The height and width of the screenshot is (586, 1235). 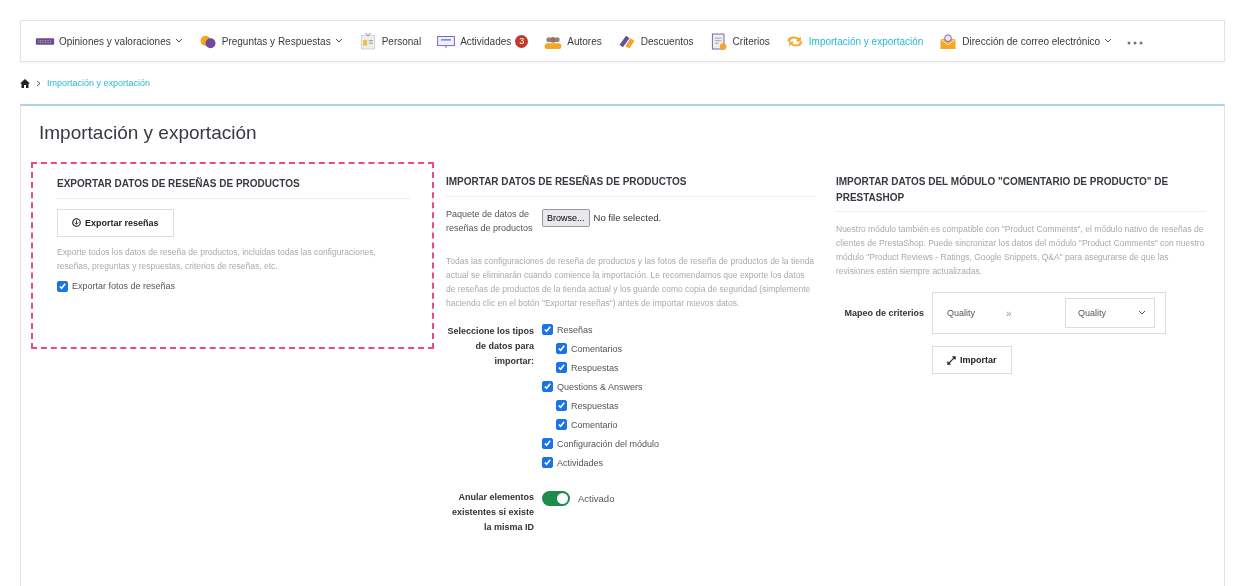 What do you see at coordinates (601, 444) in the screenshot?
I see `checkbox-option: Configuración del módulo` at bounding box center [601, 444].